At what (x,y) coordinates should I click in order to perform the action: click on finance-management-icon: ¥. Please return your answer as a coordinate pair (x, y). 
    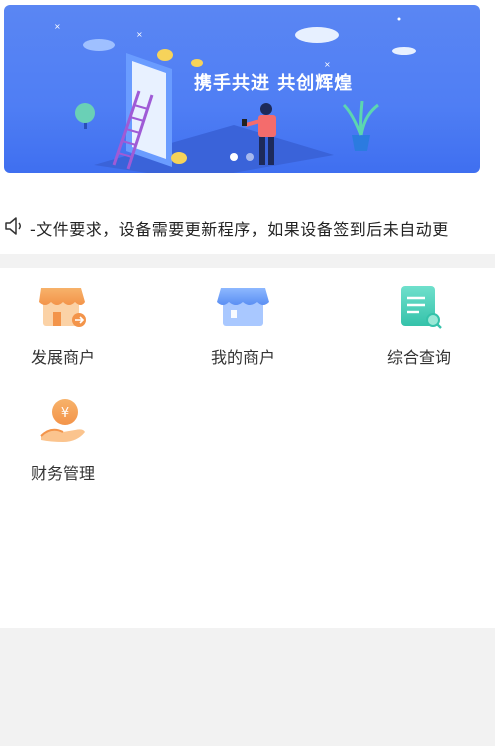
    Looking at the image, I should click on (63, 422).